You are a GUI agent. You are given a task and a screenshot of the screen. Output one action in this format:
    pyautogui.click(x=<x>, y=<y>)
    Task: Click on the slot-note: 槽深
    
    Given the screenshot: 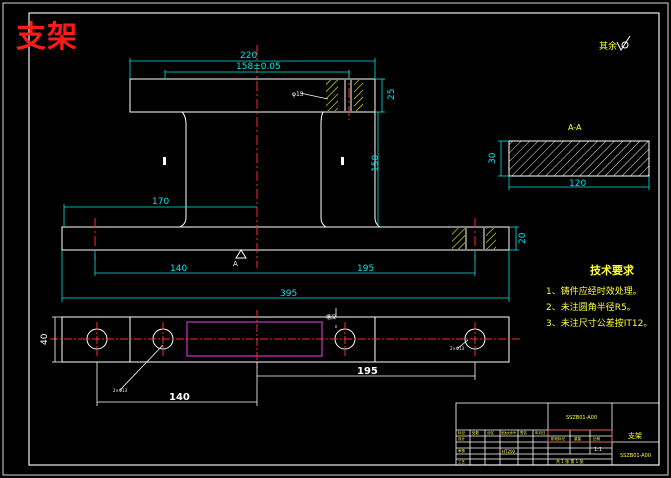 What is the action you would take?
    pyautogui.click(x=331, y=317)
    